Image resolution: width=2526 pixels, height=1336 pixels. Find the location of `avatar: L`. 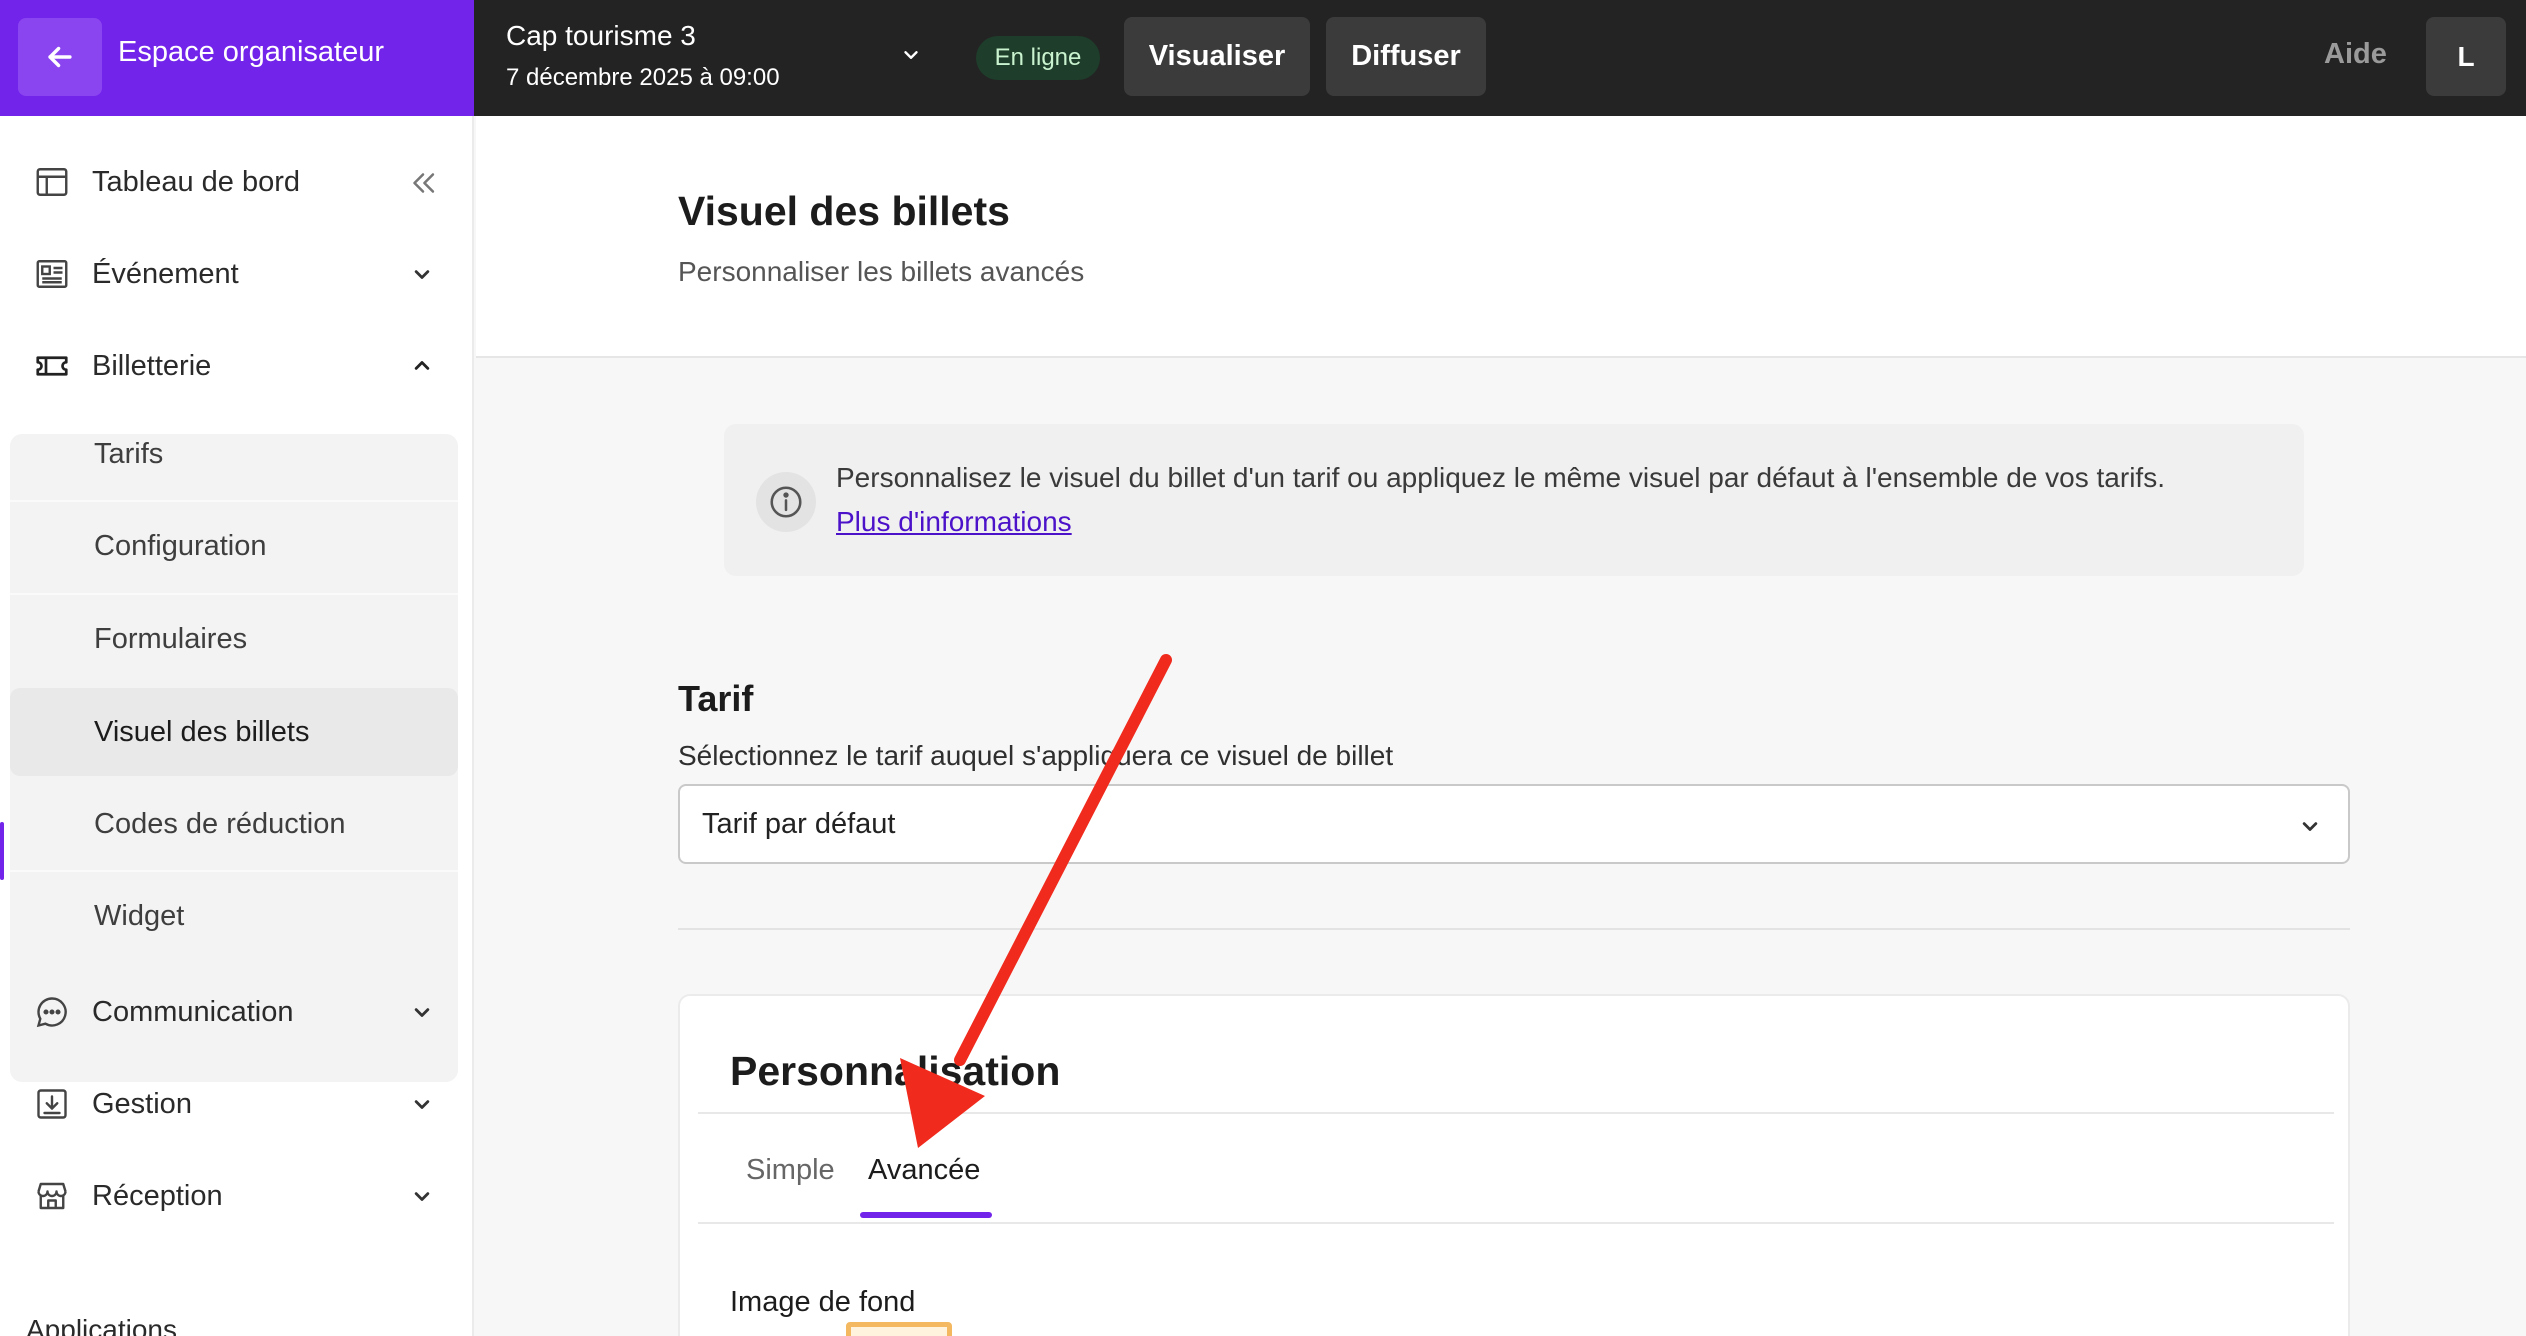

avatar: L is located at coordinates (2466, 56).